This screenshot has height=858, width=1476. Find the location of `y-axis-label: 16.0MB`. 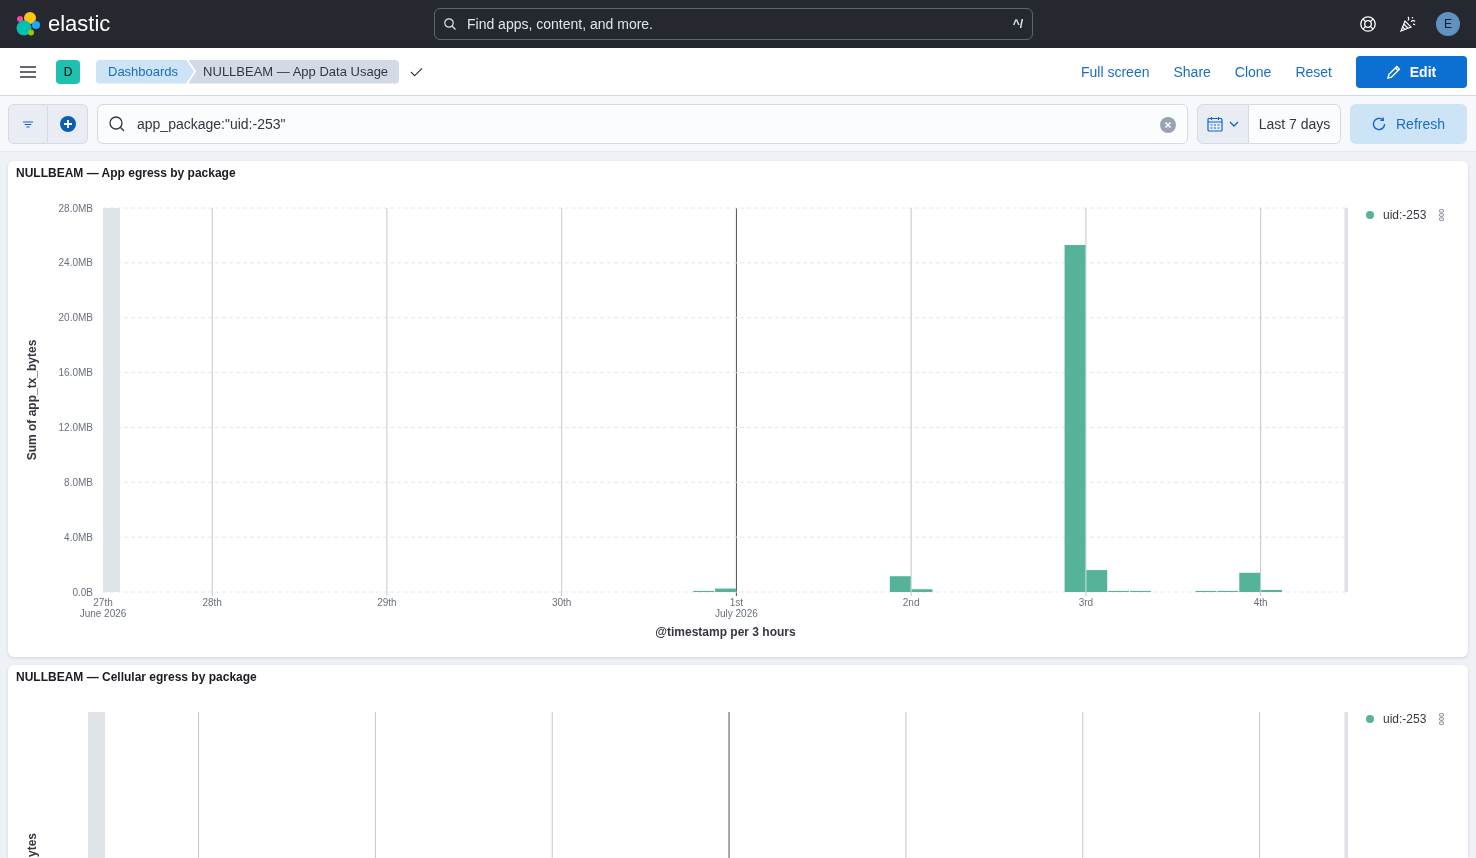

y-axis-label: 16.0MB is located at coordinates (75, 373).